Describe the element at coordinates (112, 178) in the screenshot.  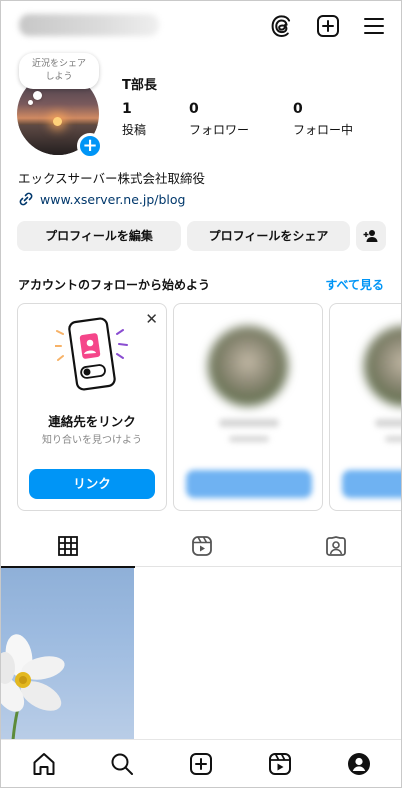
I see `bio-text: エックスサーバー株式会社取締役` at that location.